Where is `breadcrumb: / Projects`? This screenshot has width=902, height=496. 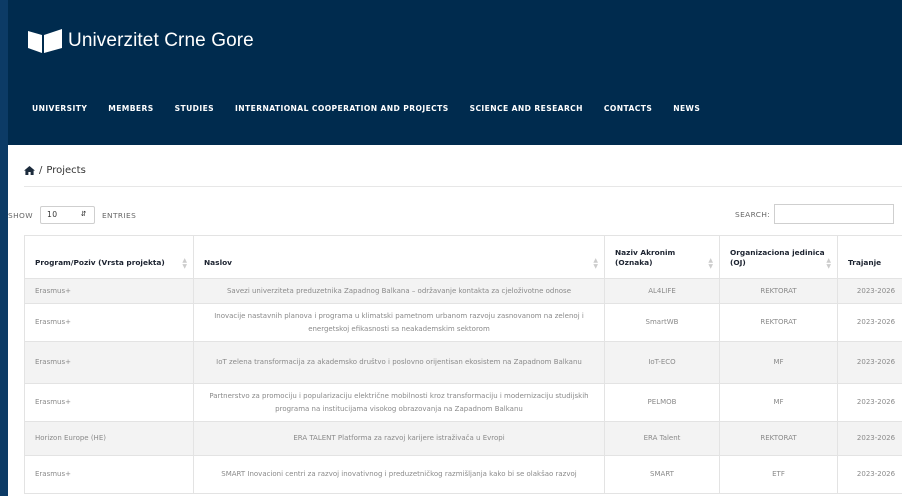 breadcrumb: / Projects is located at coordinates (55, 170).